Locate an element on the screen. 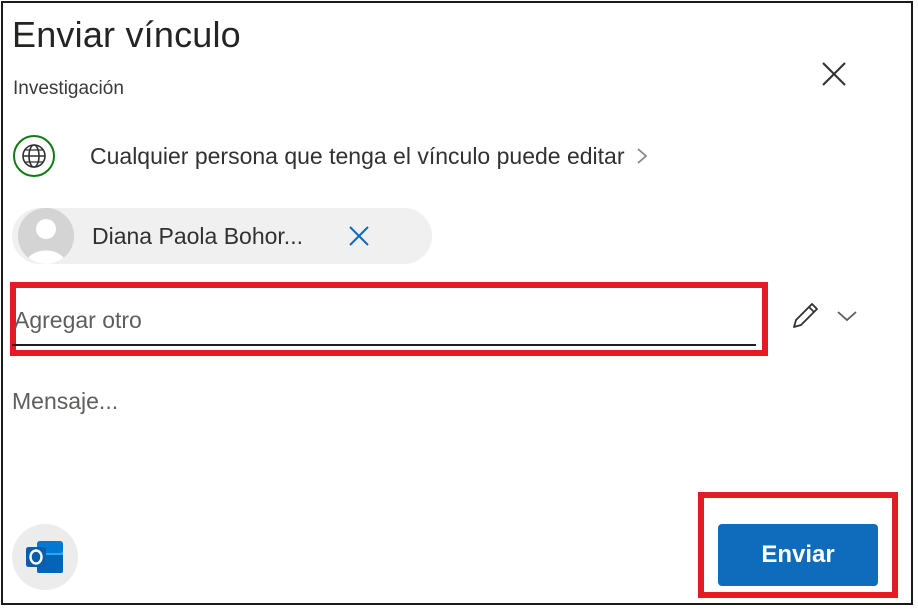  send-button: Enviar is located at coordinates (798, 555).